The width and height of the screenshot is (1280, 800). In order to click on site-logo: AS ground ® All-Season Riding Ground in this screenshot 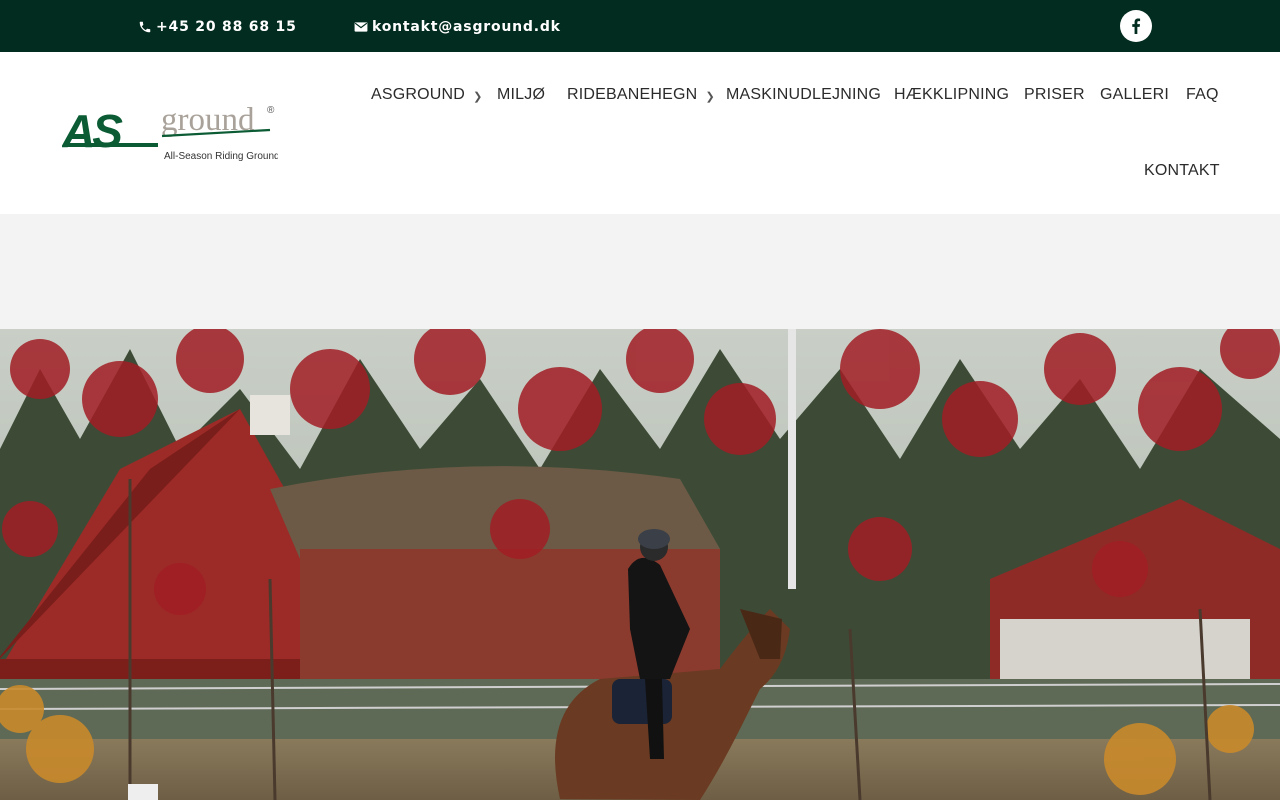, I will do `click(170, 132)`.